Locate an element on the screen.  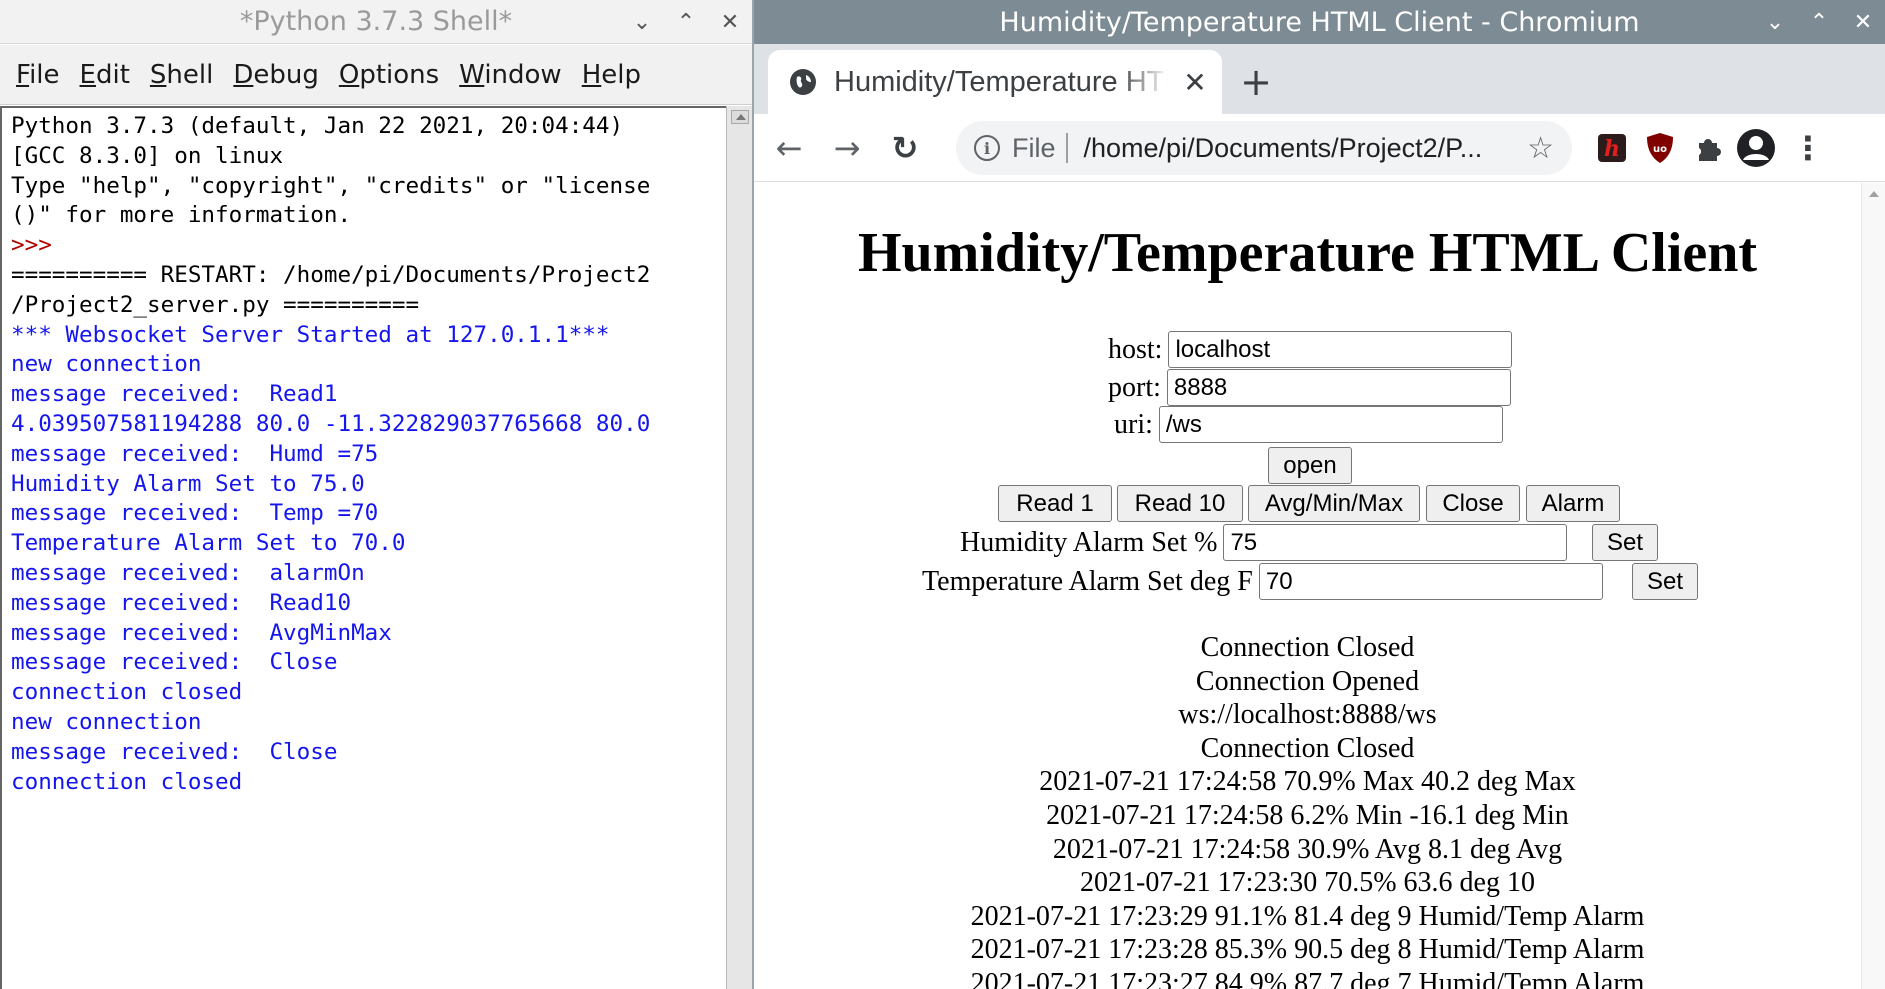
browser-window-controls: ⌄ ⌃ ✕ is located at coordinates (1819, 22).